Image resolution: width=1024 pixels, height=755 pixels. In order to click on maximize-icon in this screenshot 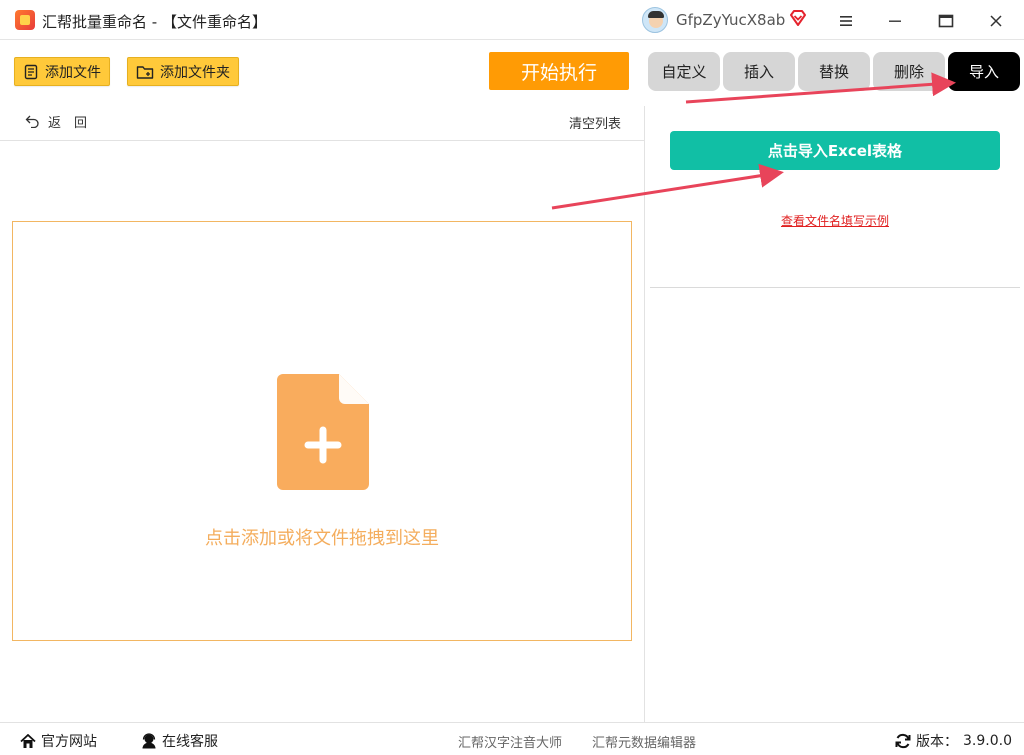, I will do `click(946, 21)`.